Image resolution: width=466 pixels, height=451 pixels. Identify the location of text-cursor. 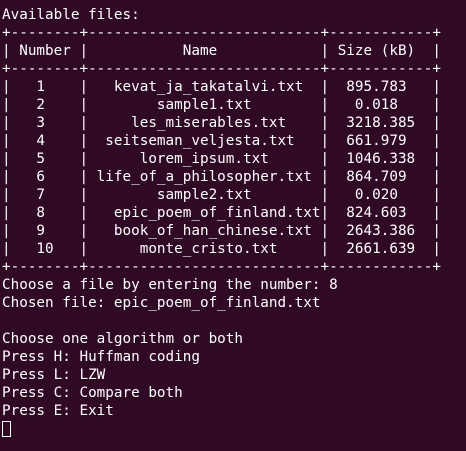
(6, 429).